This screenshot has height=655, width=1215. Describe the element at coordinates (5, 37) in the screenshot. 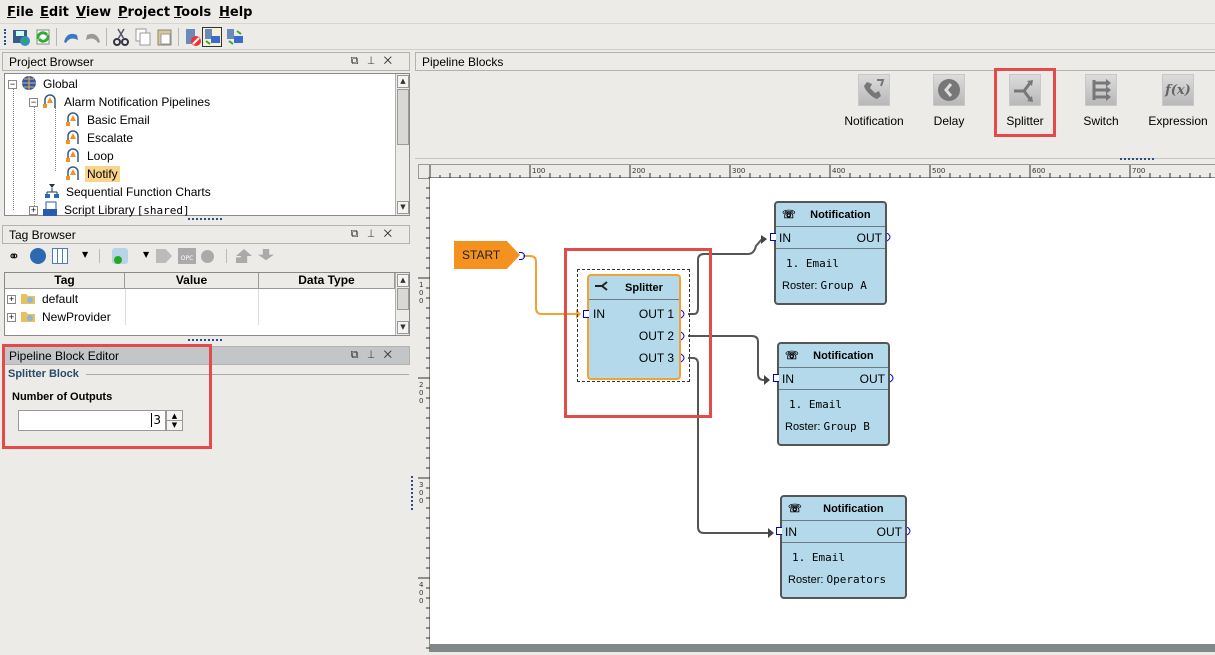

I see `toolbar-grip` at that location.